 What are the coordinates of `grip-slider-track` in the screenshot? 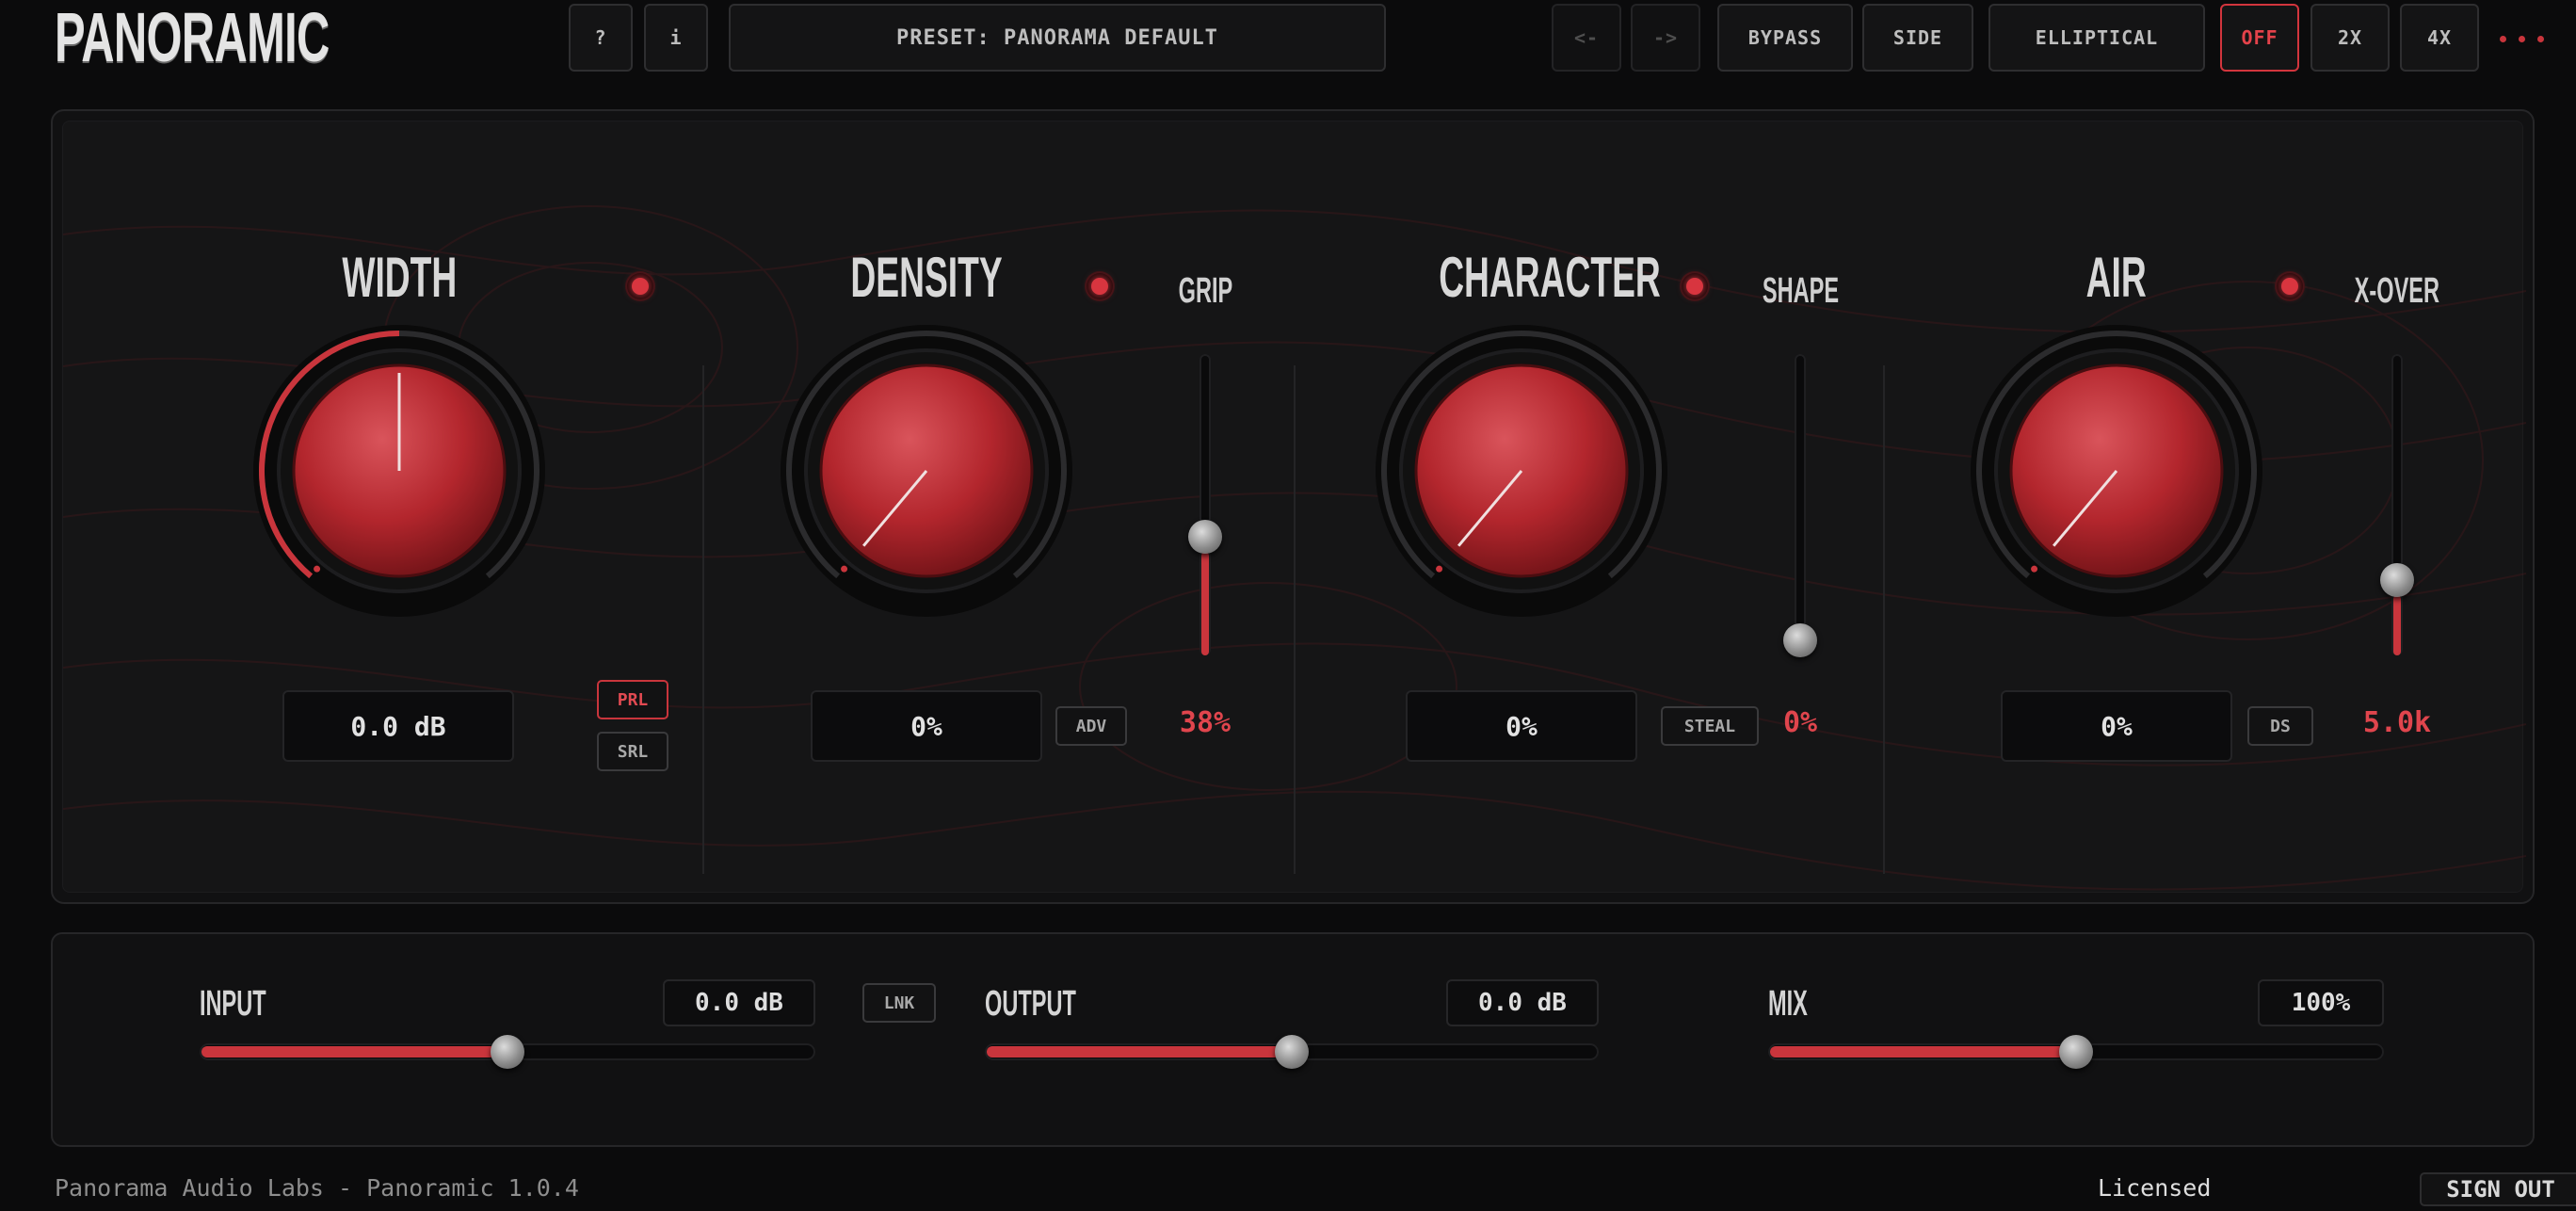 It's located at (1205, 504).